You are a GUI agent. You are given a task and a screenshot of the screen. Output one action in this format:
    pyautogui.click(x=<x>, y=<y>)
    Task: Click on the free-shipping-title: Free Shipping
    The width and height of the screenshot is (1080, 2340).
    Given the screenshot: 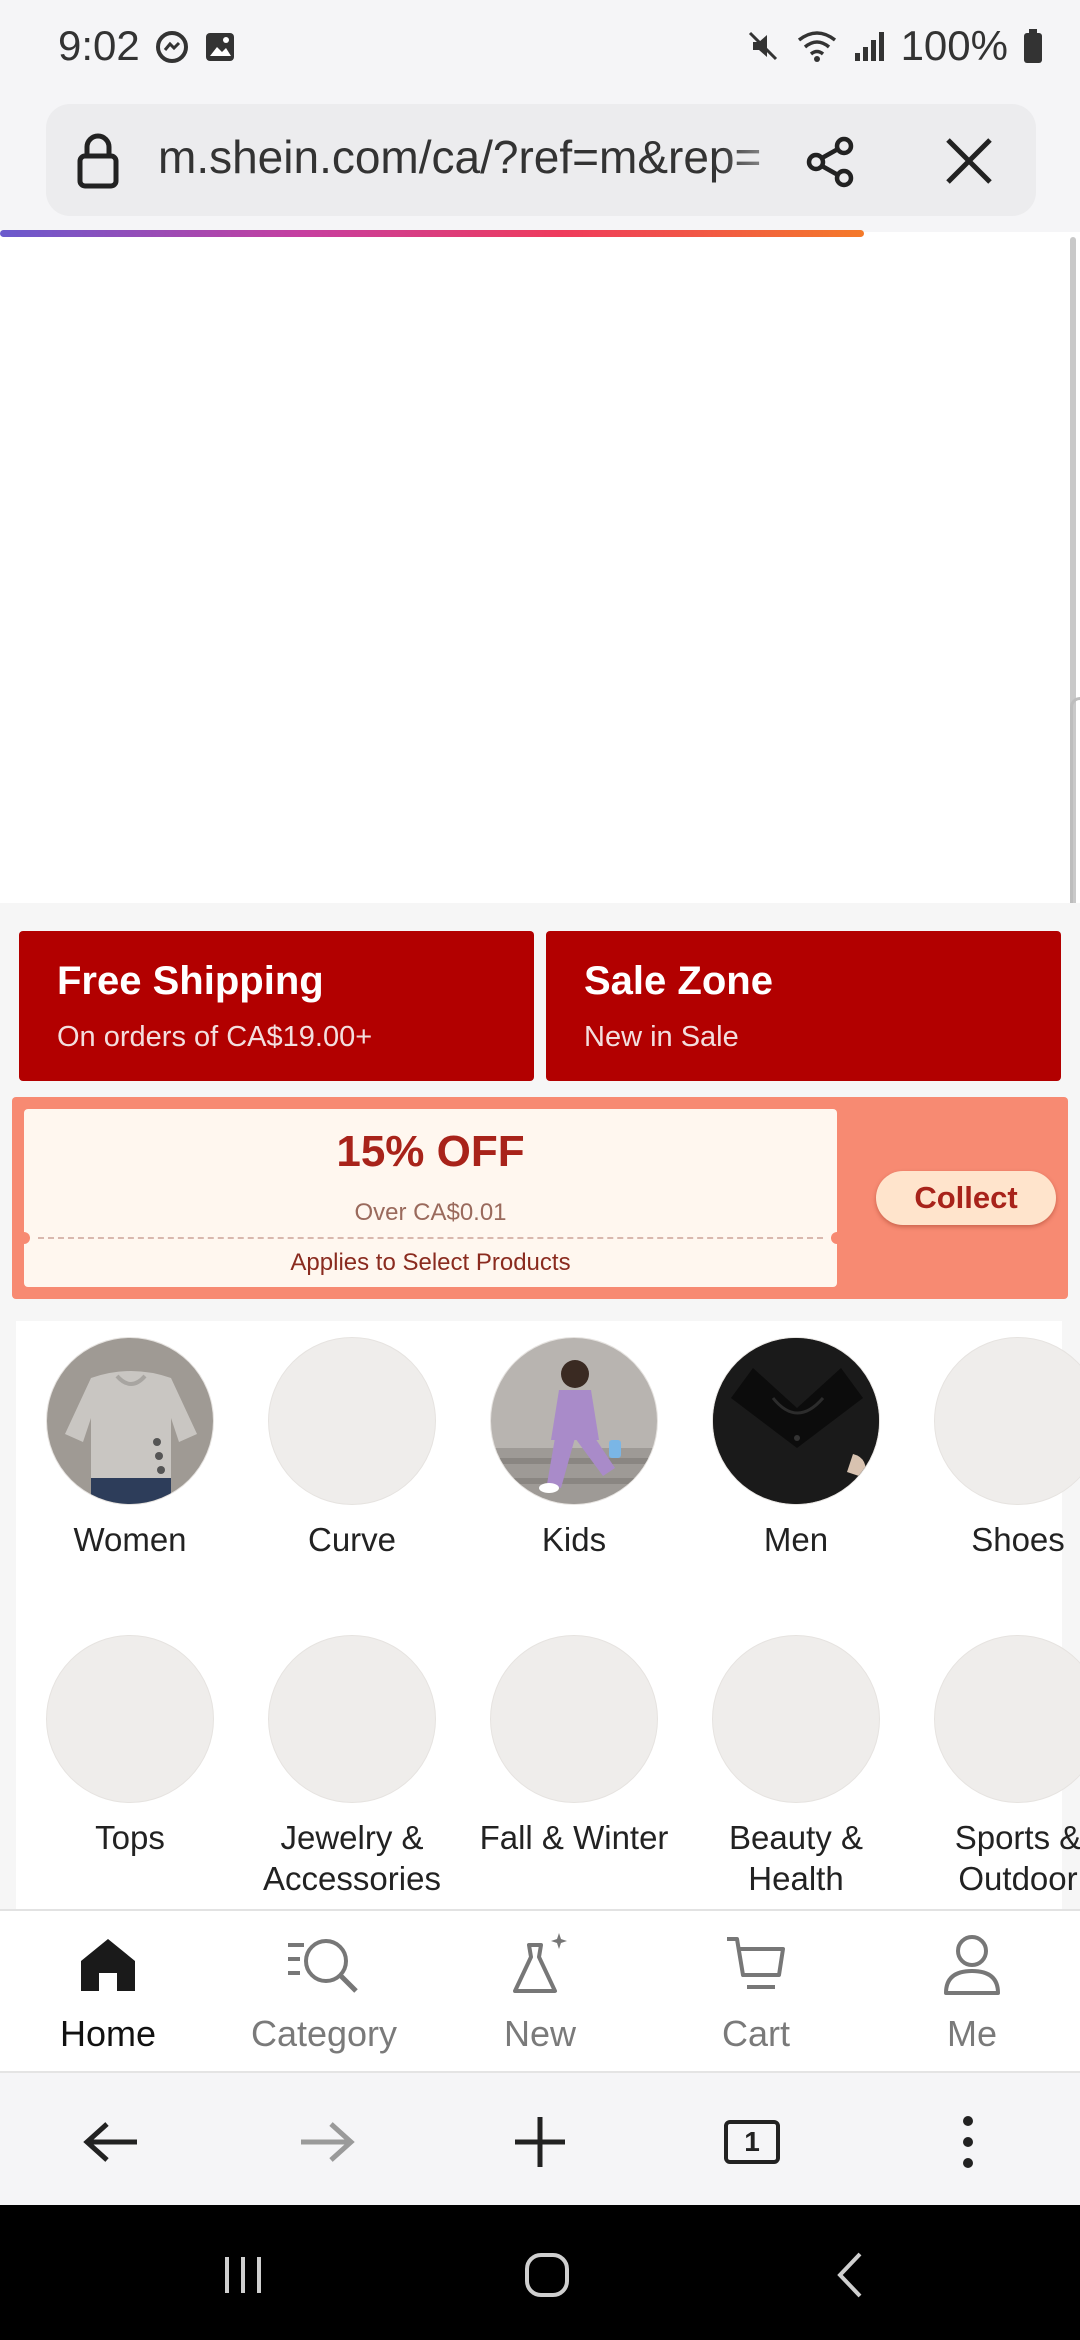 What is the action you would take?
    pyautogui.click(x=190, y=981)
    